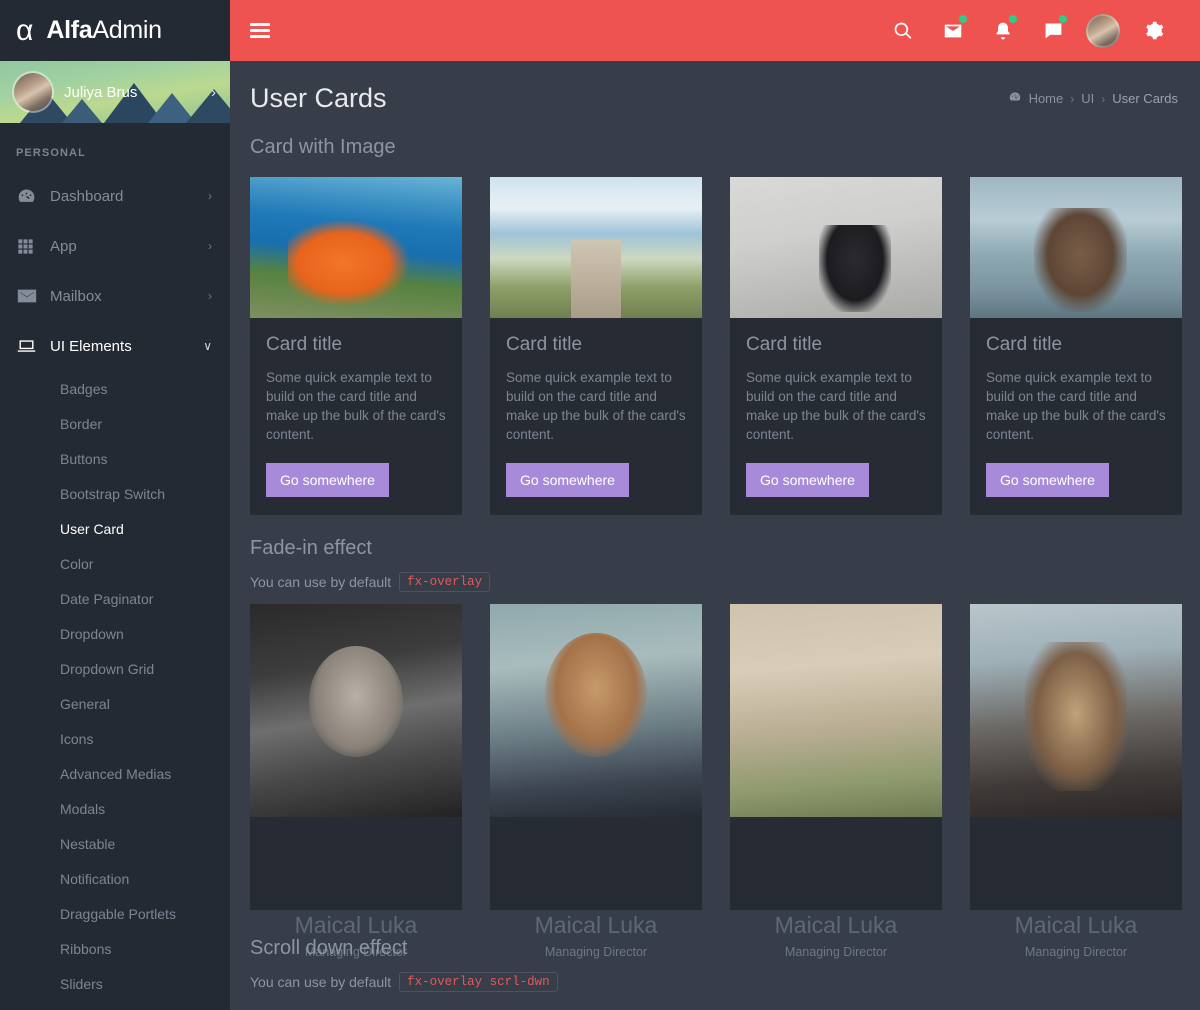 The width and height of the screenshot is (1200, 1010). Describe the element at coordinates (953, 30) in the screenshot. I see `mail-icon` at that location.